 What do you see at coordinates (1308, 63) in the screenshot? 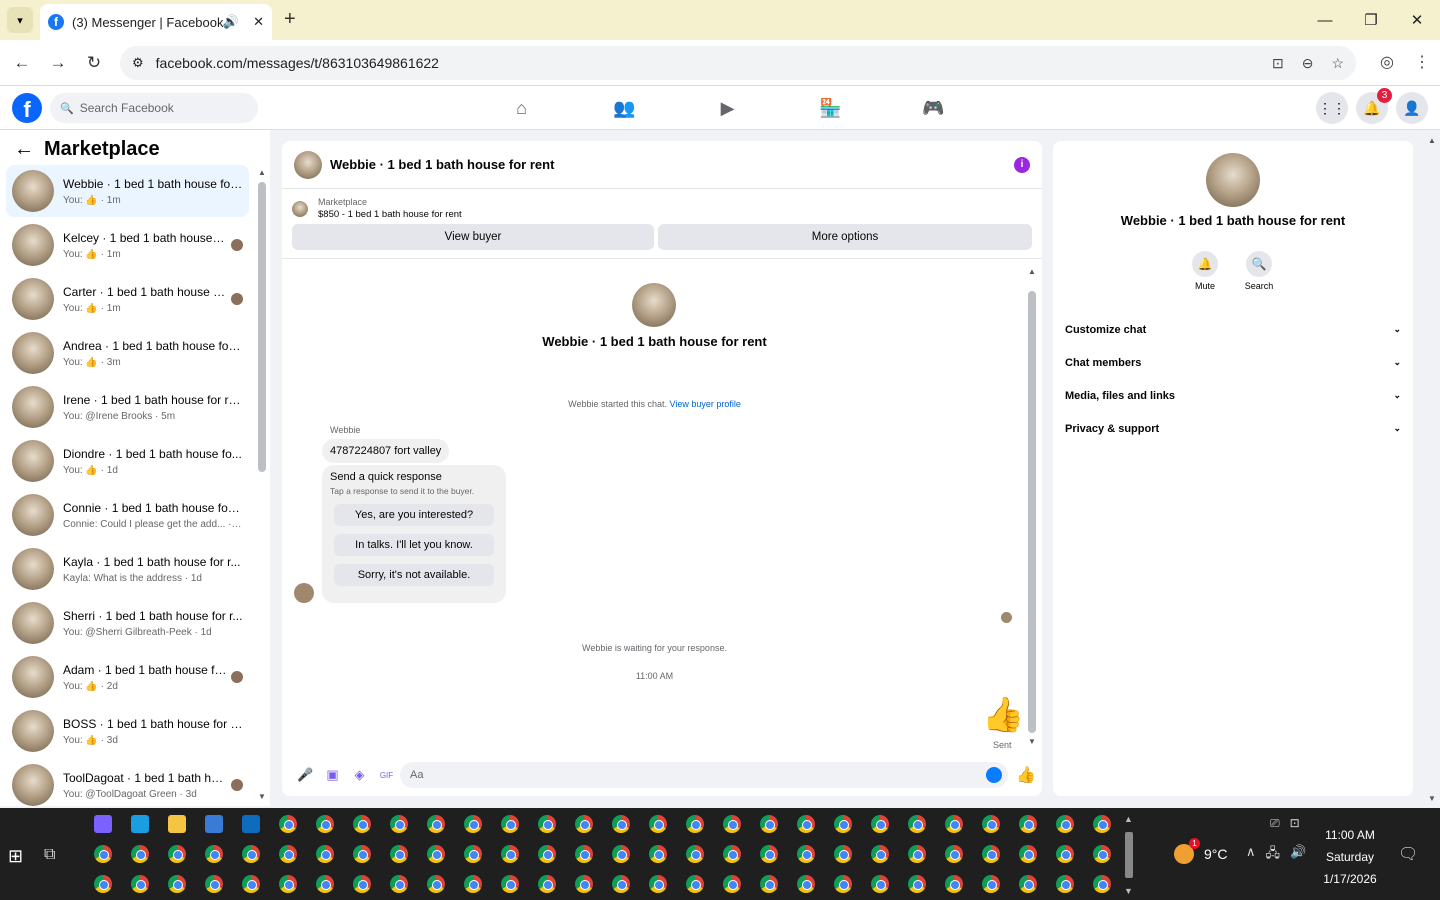
I see `zoom-icon: ⊖` at bounding box center [1308, 63].